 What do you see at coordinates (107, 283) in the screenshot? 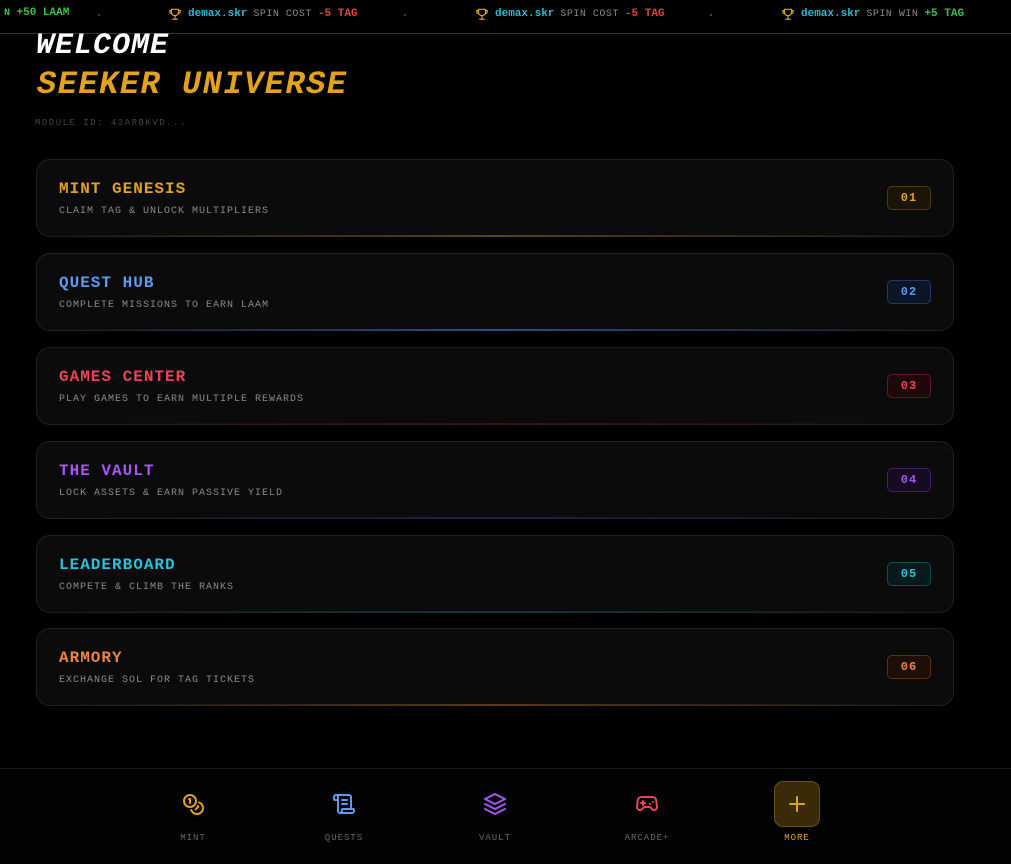
I see `module-title: QUEST HUB` at bounding box center [107, 283].